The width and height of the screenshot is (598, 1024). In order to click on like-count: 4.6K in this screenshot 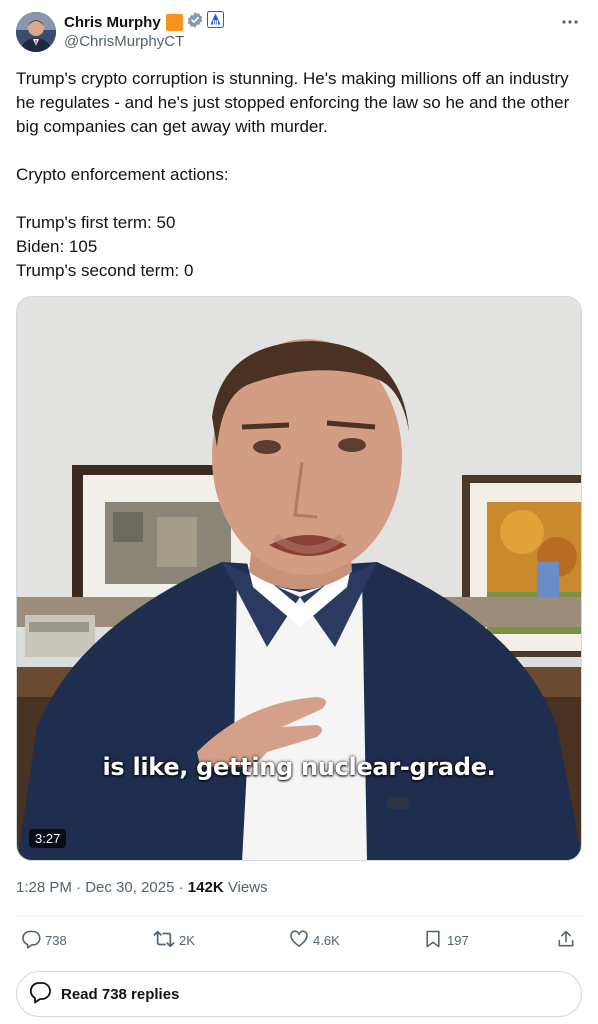, I will do `click(326, 940)`.